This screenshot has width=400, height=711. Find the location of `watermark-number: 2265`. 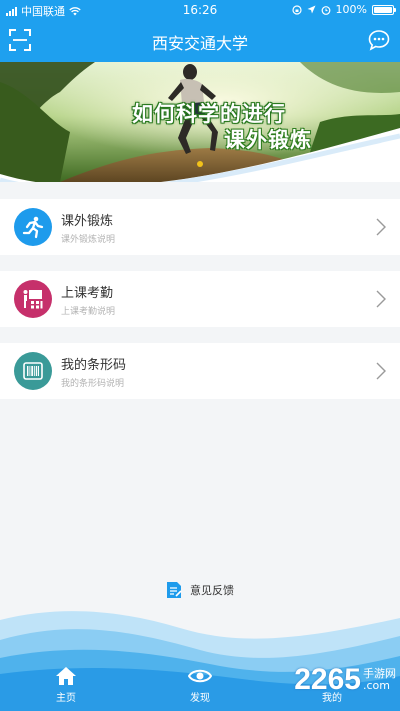

watermark-number: 2265 is located at coordinates (327, 679).